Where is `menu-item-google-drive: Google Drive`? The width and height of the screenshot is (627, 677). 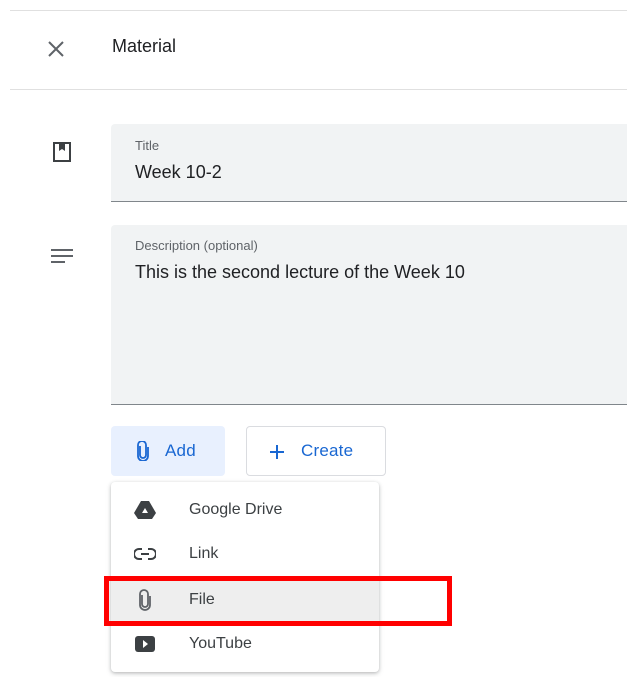
menu-item-google-drive: Google Drive is located at coordinates (245, 510).